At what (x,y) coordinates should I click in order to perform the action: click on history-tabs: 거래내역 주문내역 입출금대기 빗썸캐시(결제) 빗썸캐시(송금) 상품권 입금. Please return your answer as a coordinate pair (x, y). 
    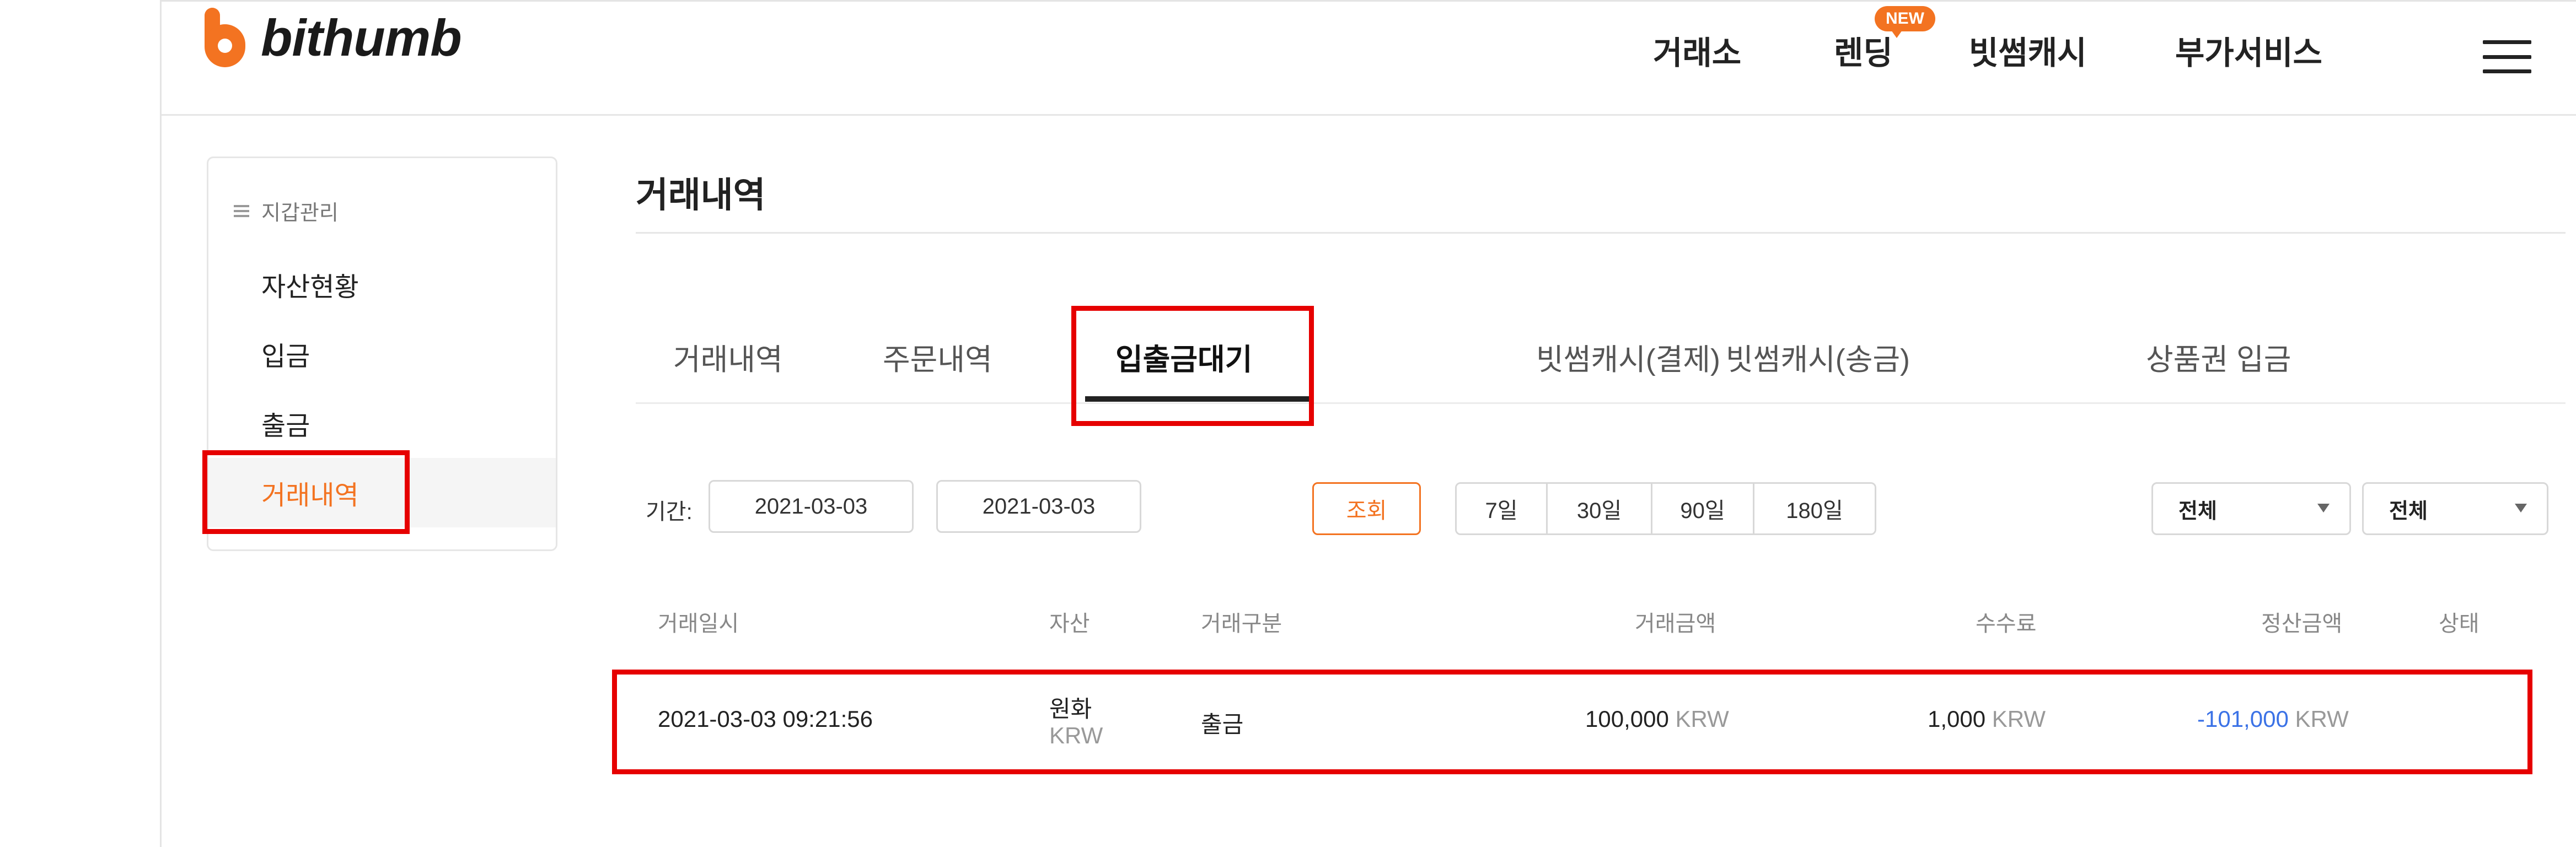
    Looking at the image, I should click on (1601, 351).